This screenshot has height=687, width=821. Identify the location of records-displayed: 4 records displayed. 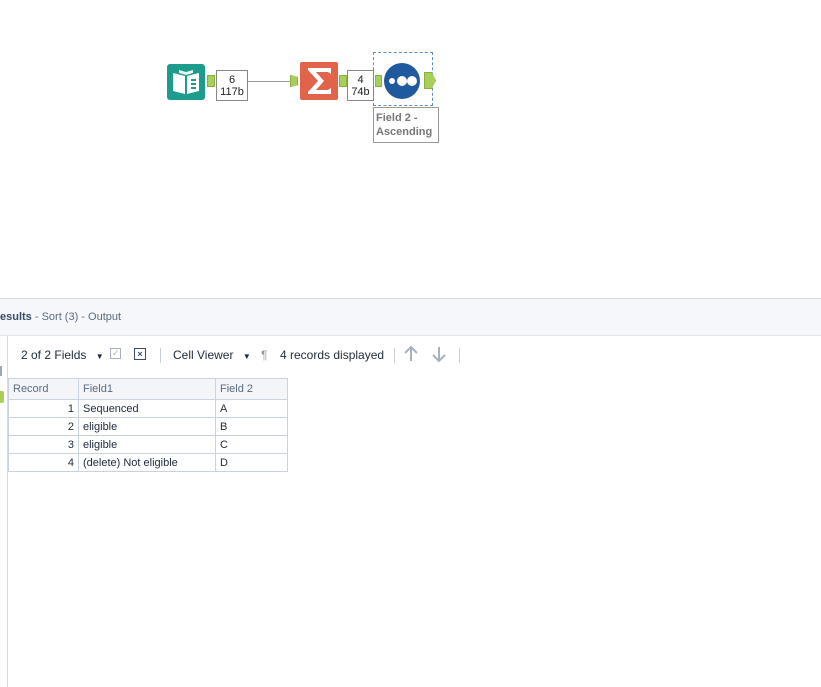
(332, 355).